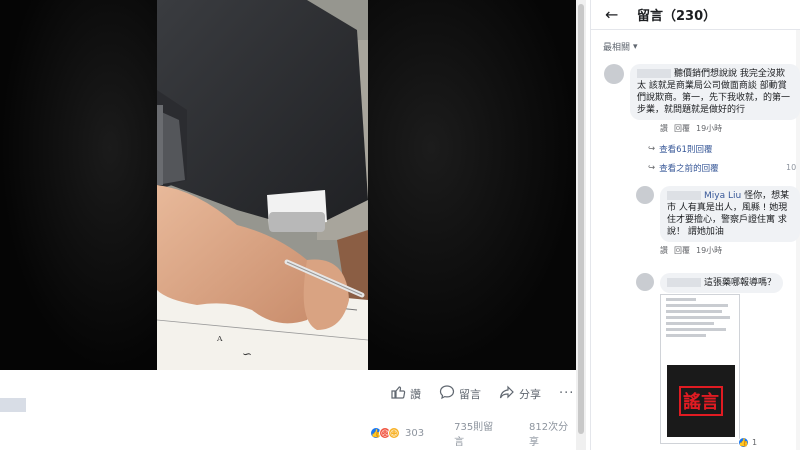 The height and width of the screenshot is (450, 800). I want to click on reply-bubble: 這張藥哪報導嗎？, so click(722, 283).